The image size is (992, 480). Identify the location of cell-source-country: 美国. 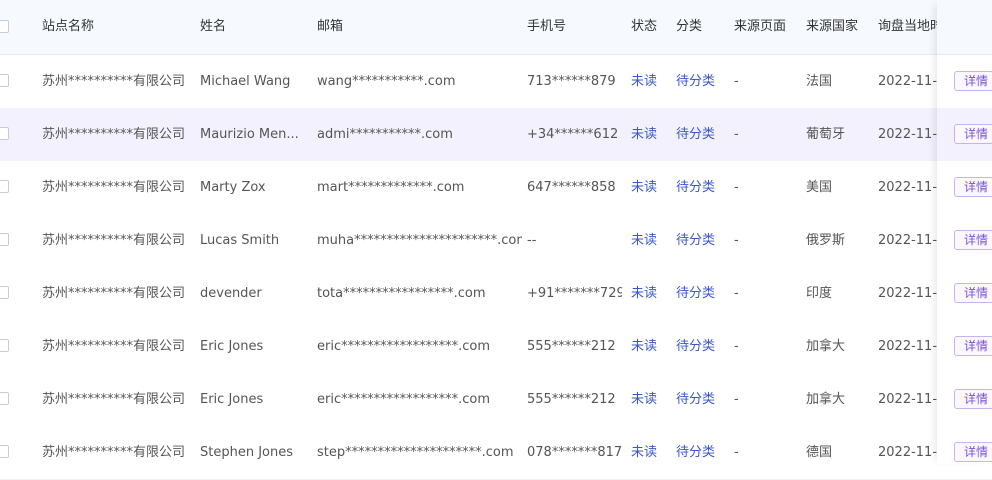
(819, 187).